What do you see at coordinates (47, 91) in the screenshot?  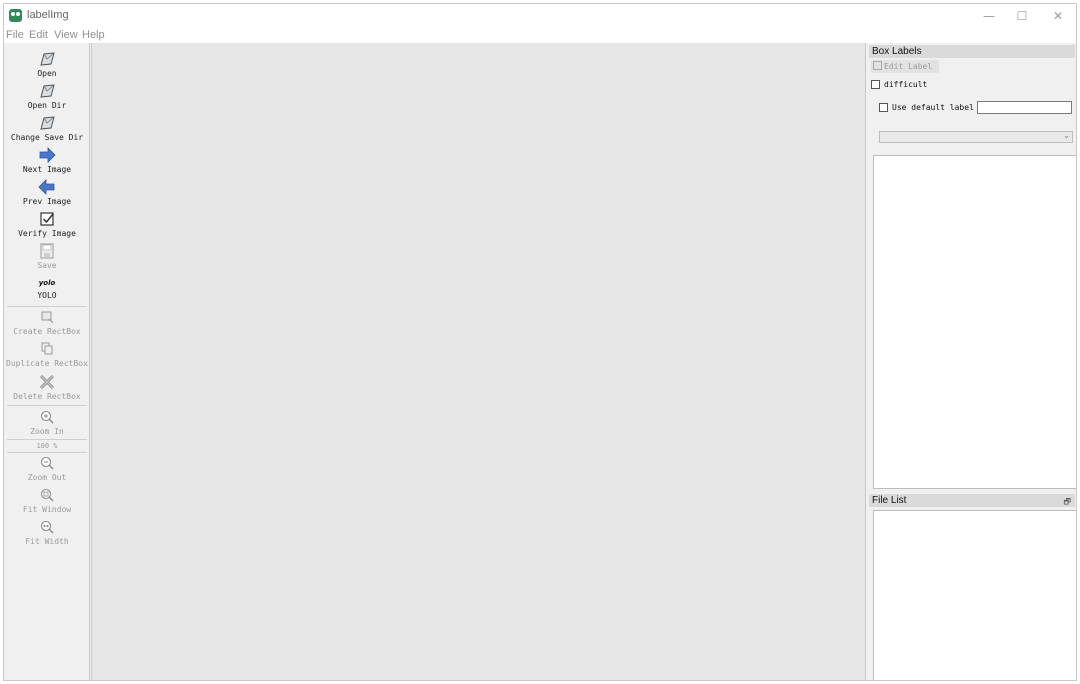 I see `open-dir-icon` at bounding box center [47, 91].